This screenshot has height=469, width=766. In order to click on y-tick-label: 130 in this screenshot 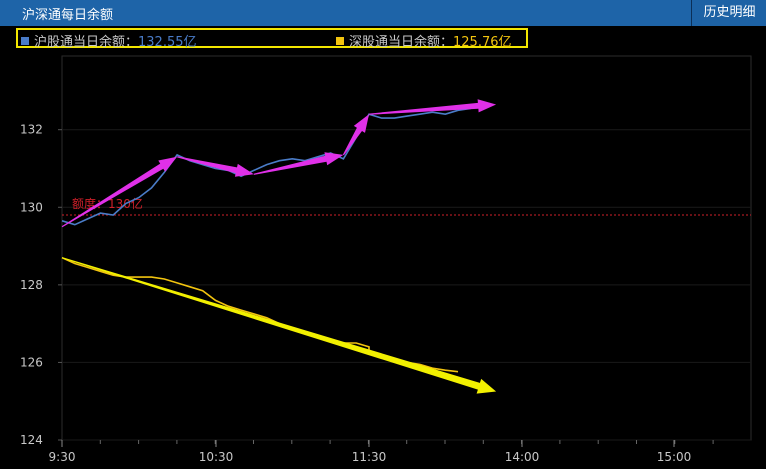, I will do `click(31, 207)`.